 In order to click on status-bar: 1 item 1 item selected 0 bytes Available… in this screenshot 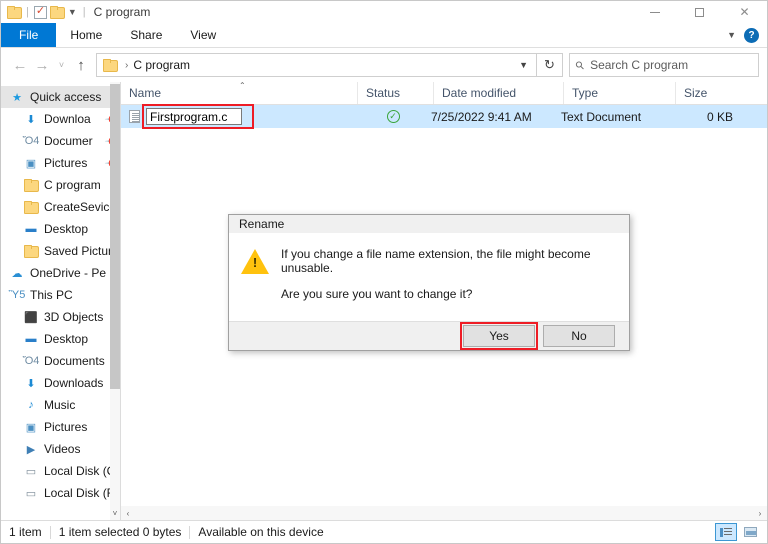, I will do `click(384, 531)`.